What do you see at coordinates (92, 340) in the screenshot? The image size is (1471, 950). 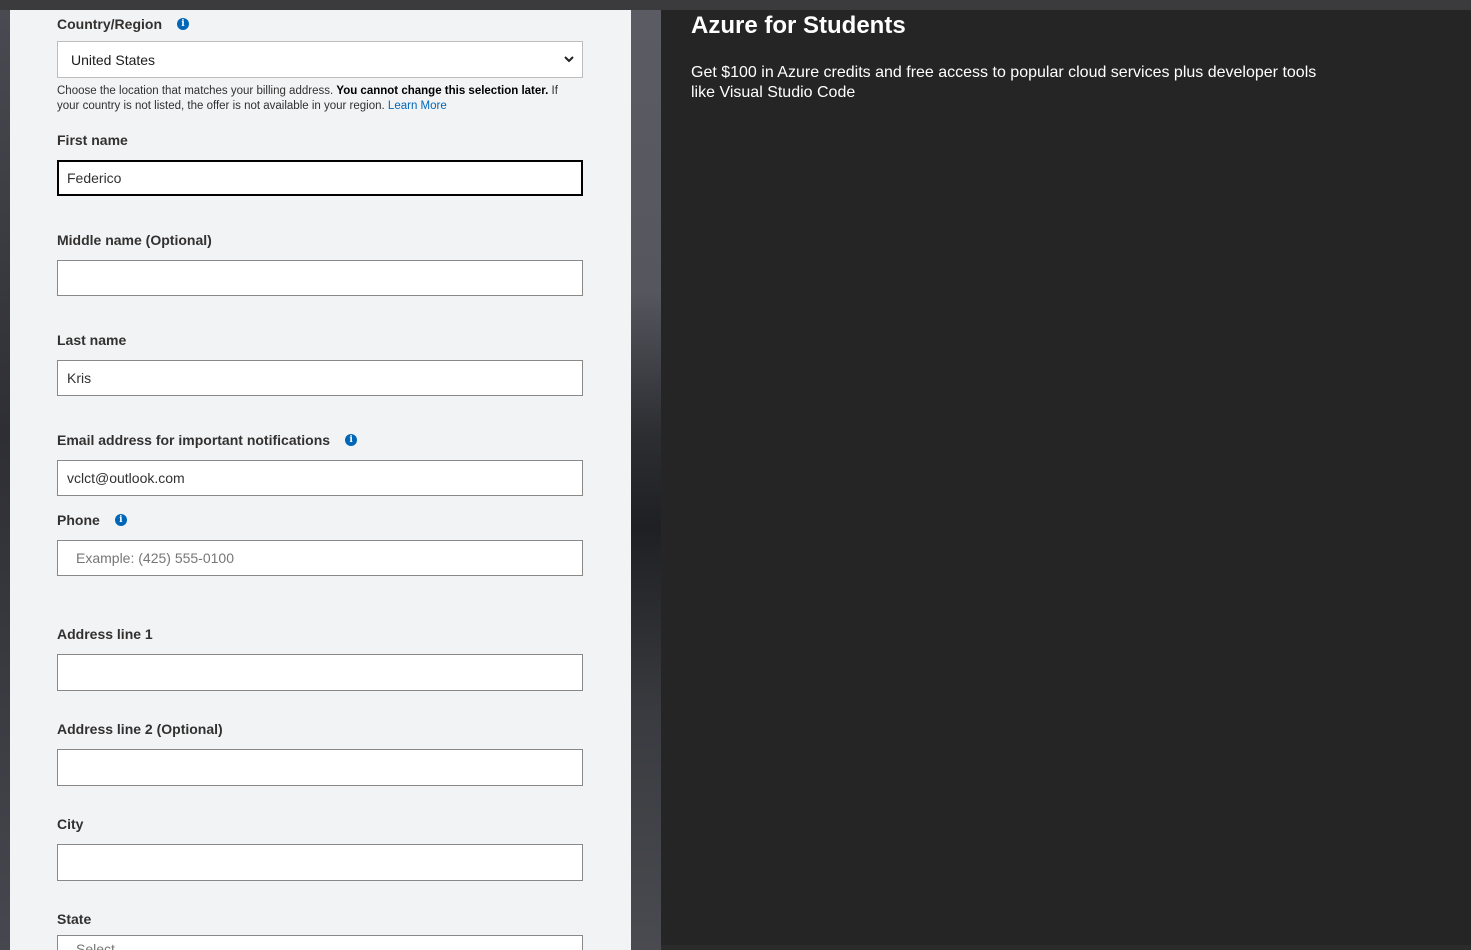 I see `last-name-label: Last name` at bounding box center [92, 340].